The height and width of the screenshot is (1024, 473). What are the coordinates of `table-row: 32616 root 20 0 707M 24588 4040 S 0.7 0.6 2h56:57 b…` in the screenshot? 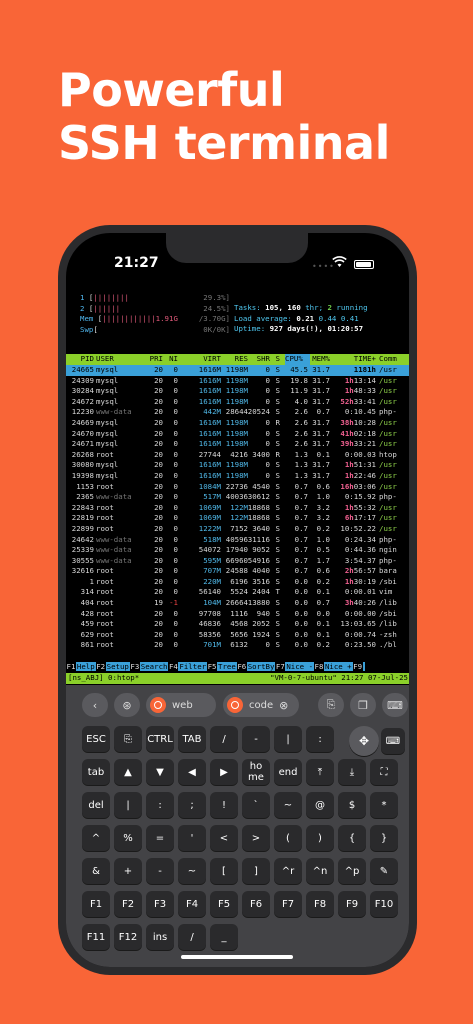 It's located at (237, 571).